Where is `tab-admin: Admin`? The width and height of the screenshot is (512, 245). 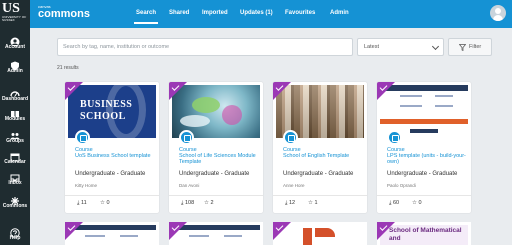 tab-admin: Admin is located at coordinates (339, 13).